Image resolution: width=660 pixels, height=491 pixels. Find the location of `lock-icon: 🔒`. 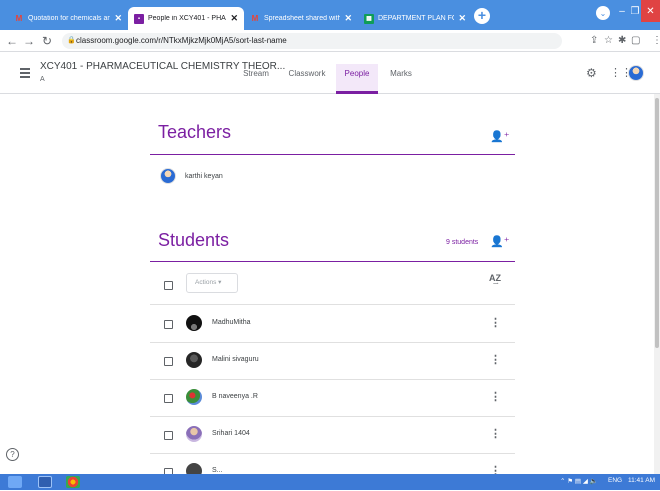

lock-icon: 🔒 is located at coordinates (71, 40).